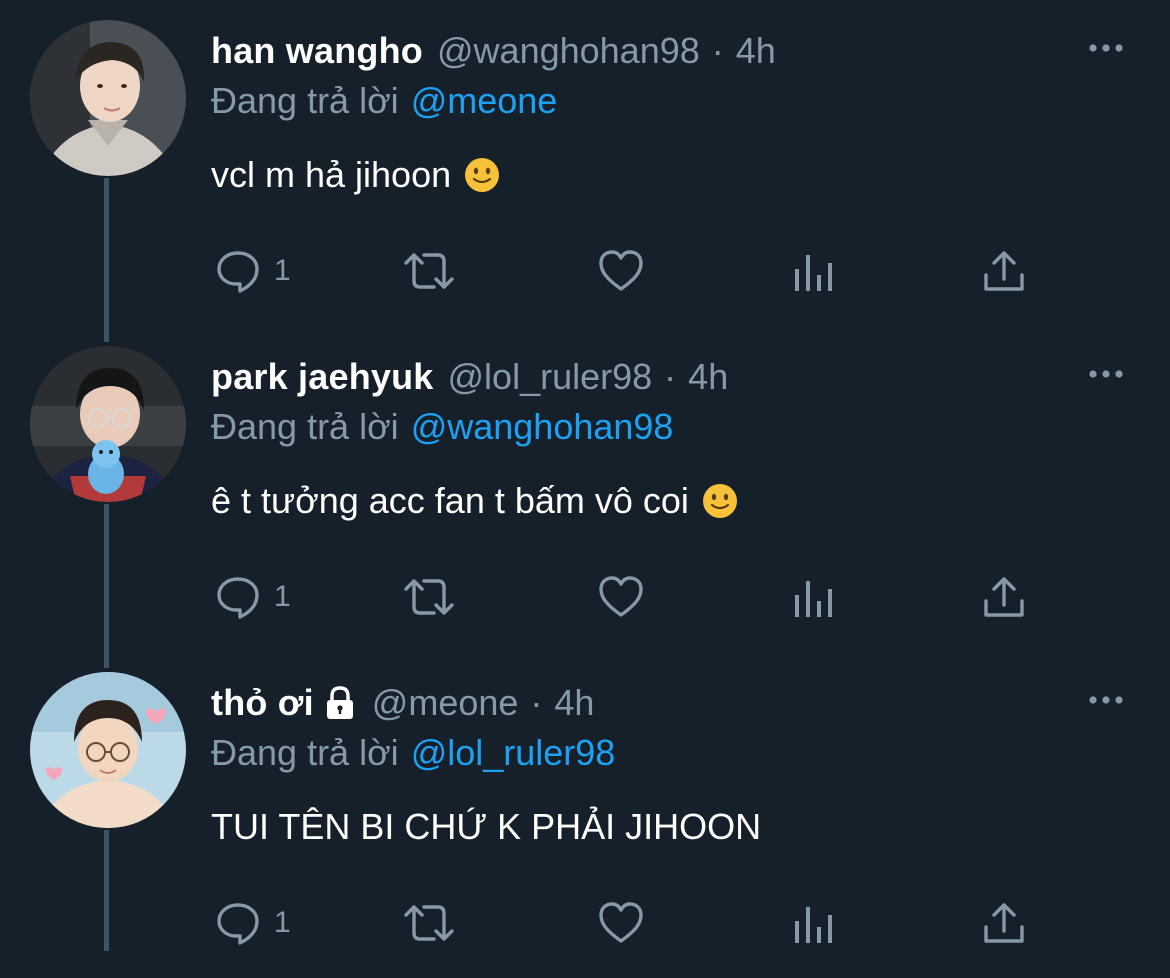  I want to click on tweet-text: TUI TÊN BI CHỨ K PHẢI JIHOON, so click(486, 827).